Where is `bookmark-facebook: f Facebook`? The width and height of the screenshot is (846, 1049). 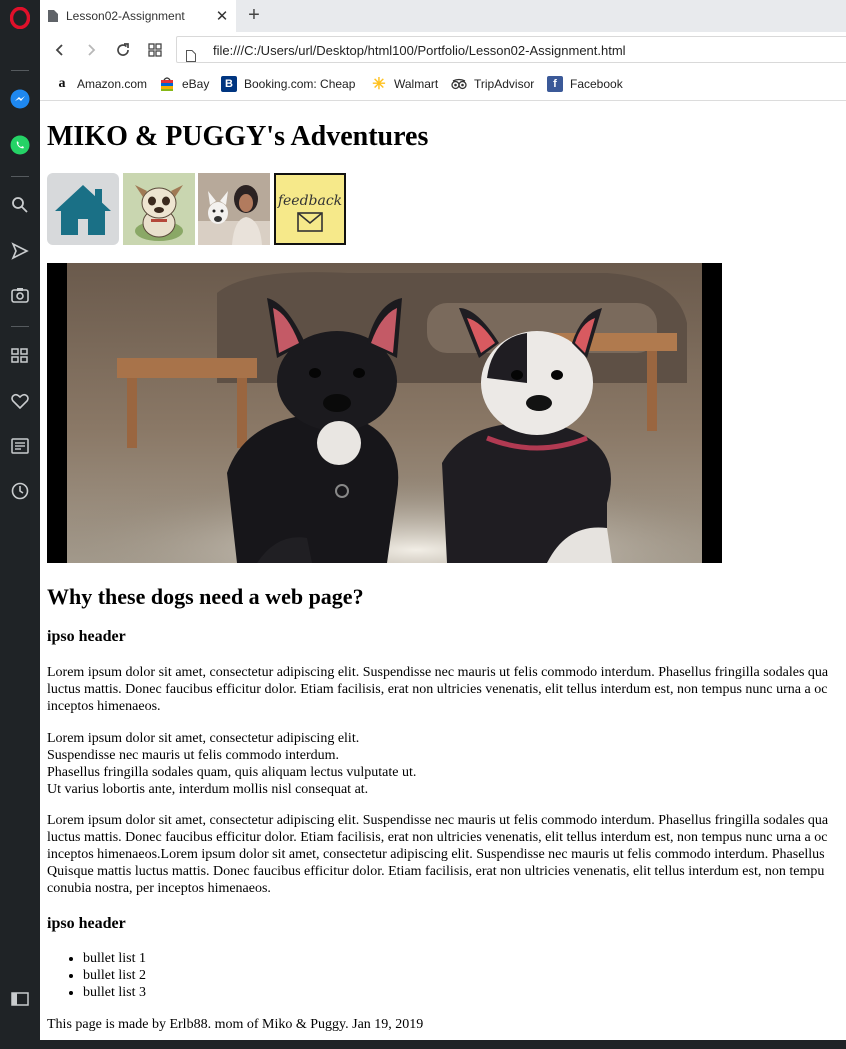
bookmark-facebook: f Facebook is located at coordinates (585, 84).